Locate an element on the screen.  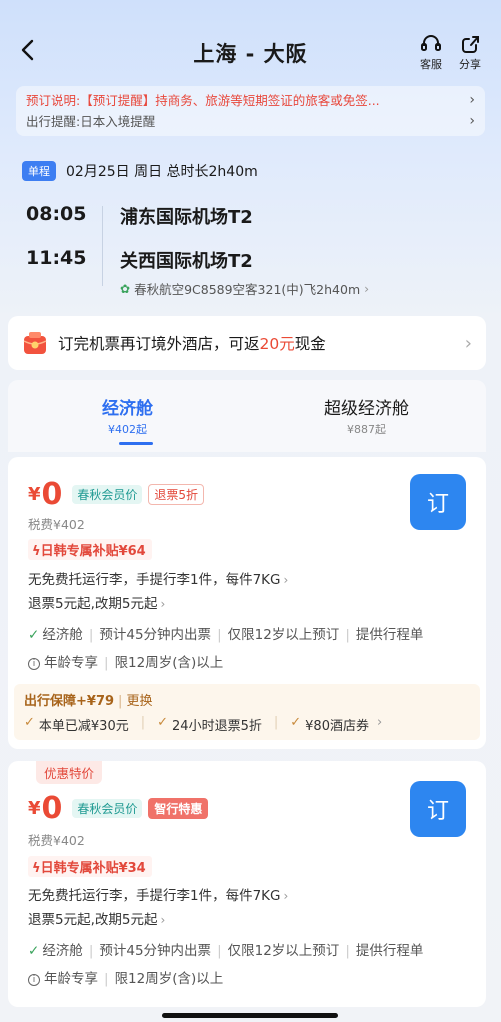
subsidy-text: 日韩专属补贴¥64 is located at coordinates (93, 551).